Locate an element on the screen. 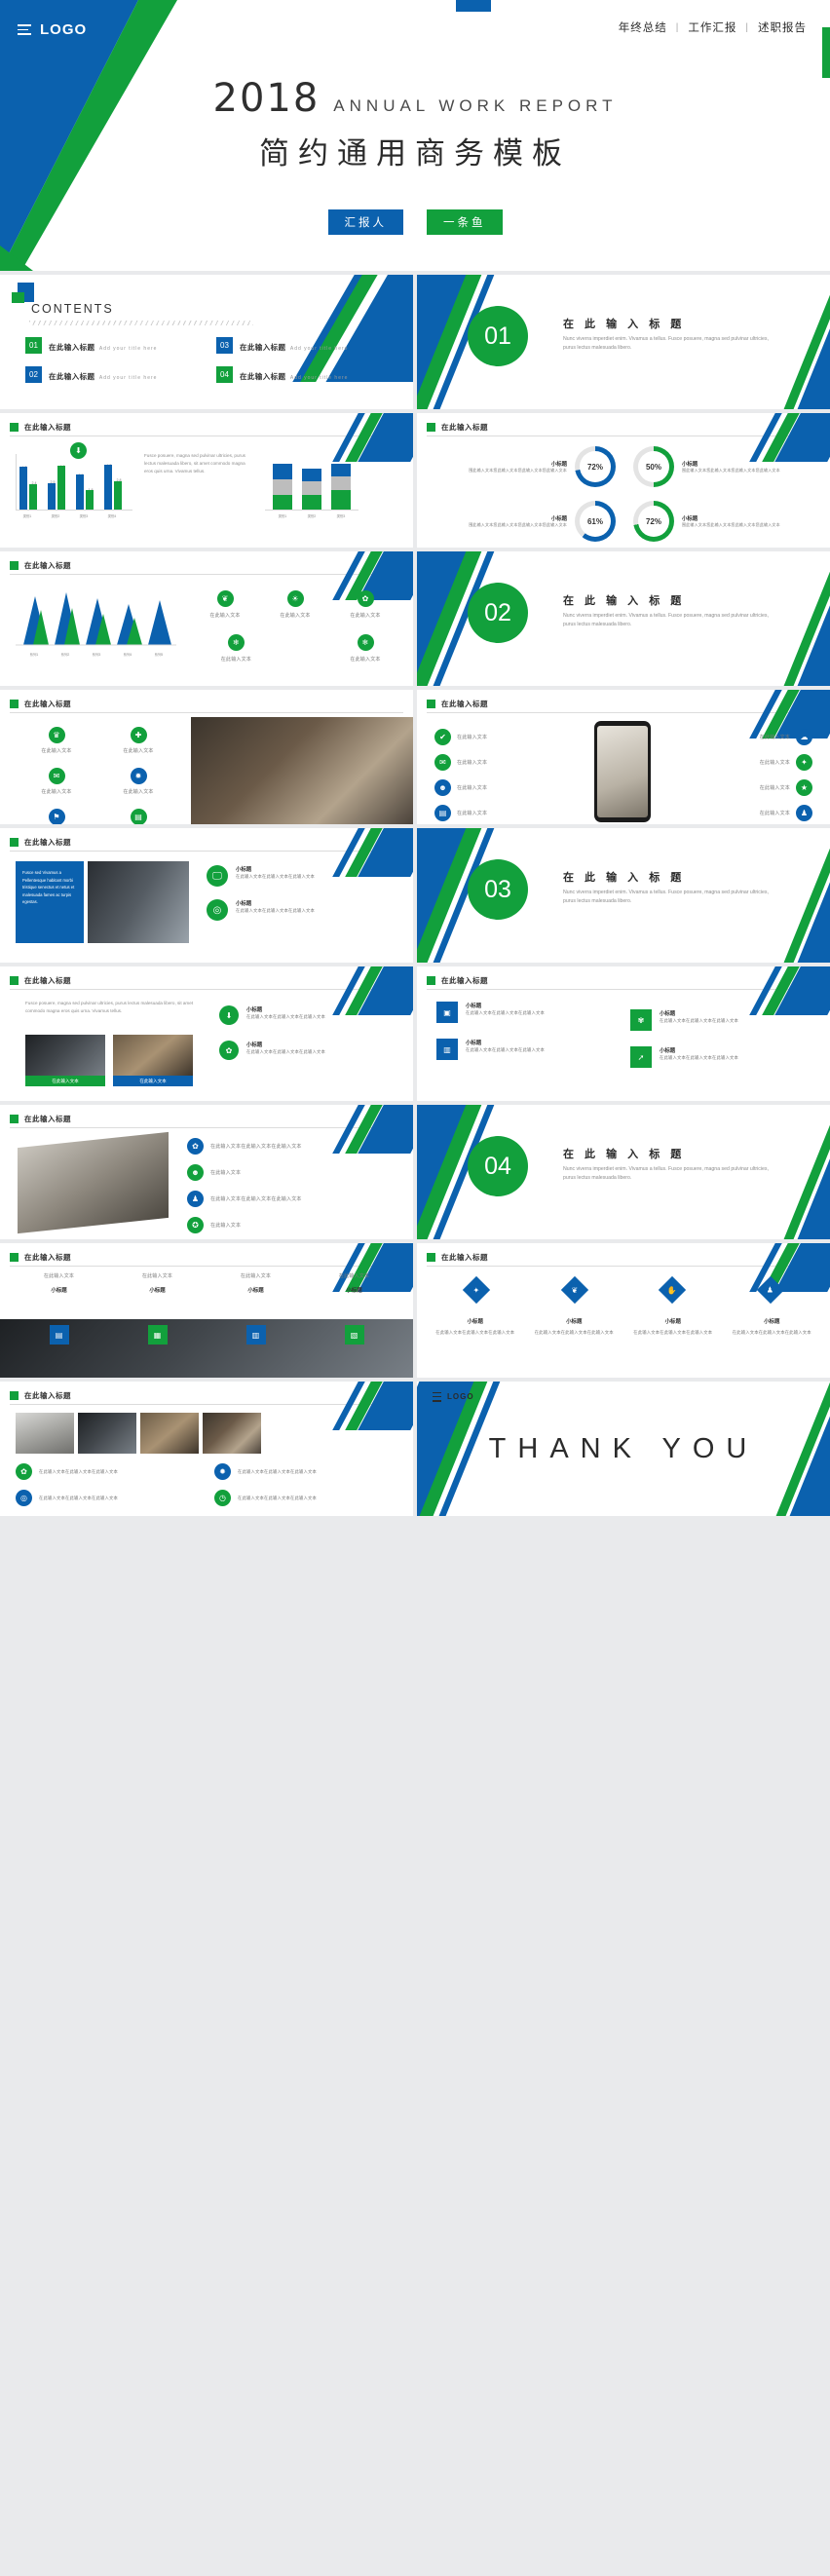 This screenshot has height=2576, width=830. x-tick-label: 系列5 is located at coordinates (159, 655).